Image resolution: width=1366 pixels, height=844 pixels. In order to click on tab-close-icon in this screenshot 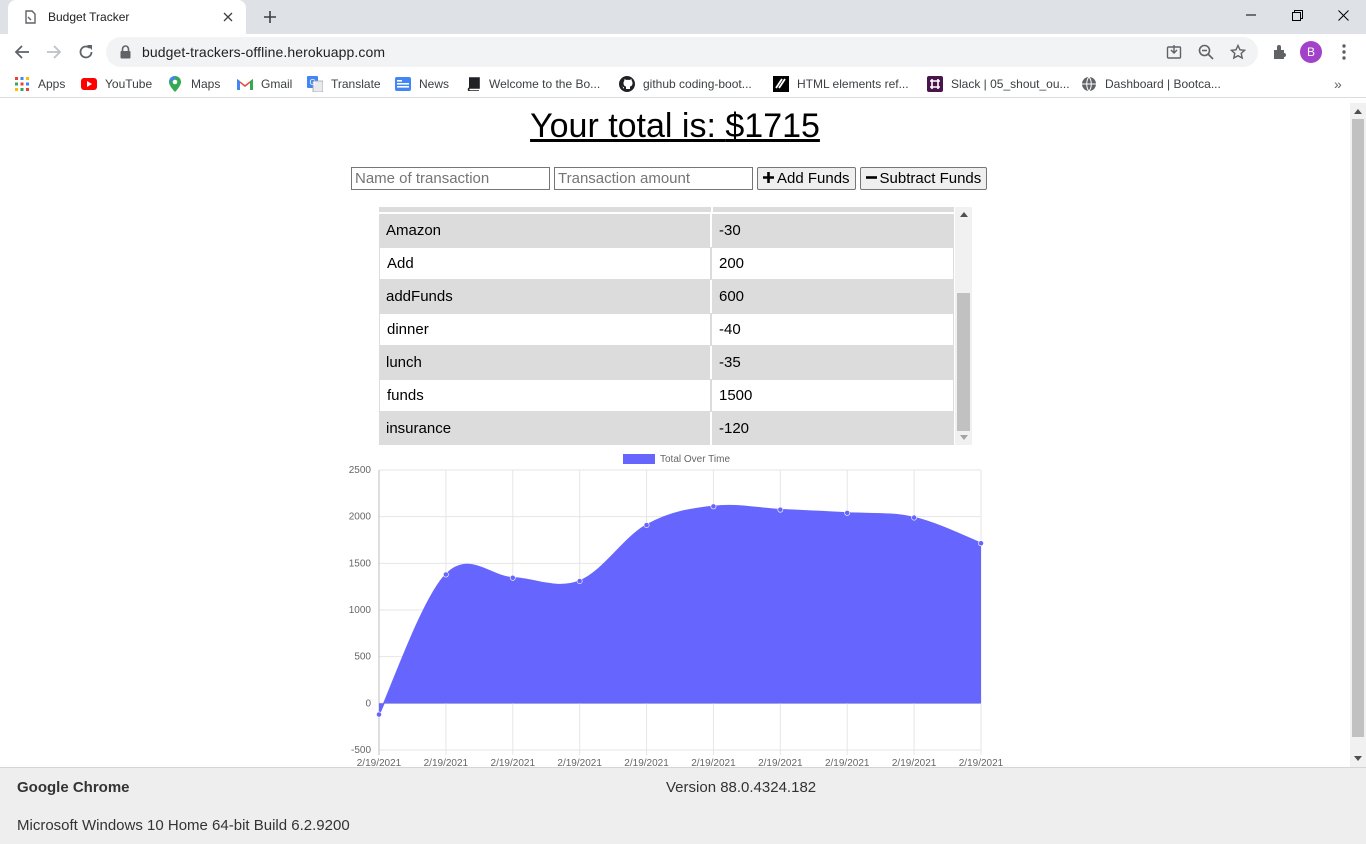, I will do `click(228, 17)`.